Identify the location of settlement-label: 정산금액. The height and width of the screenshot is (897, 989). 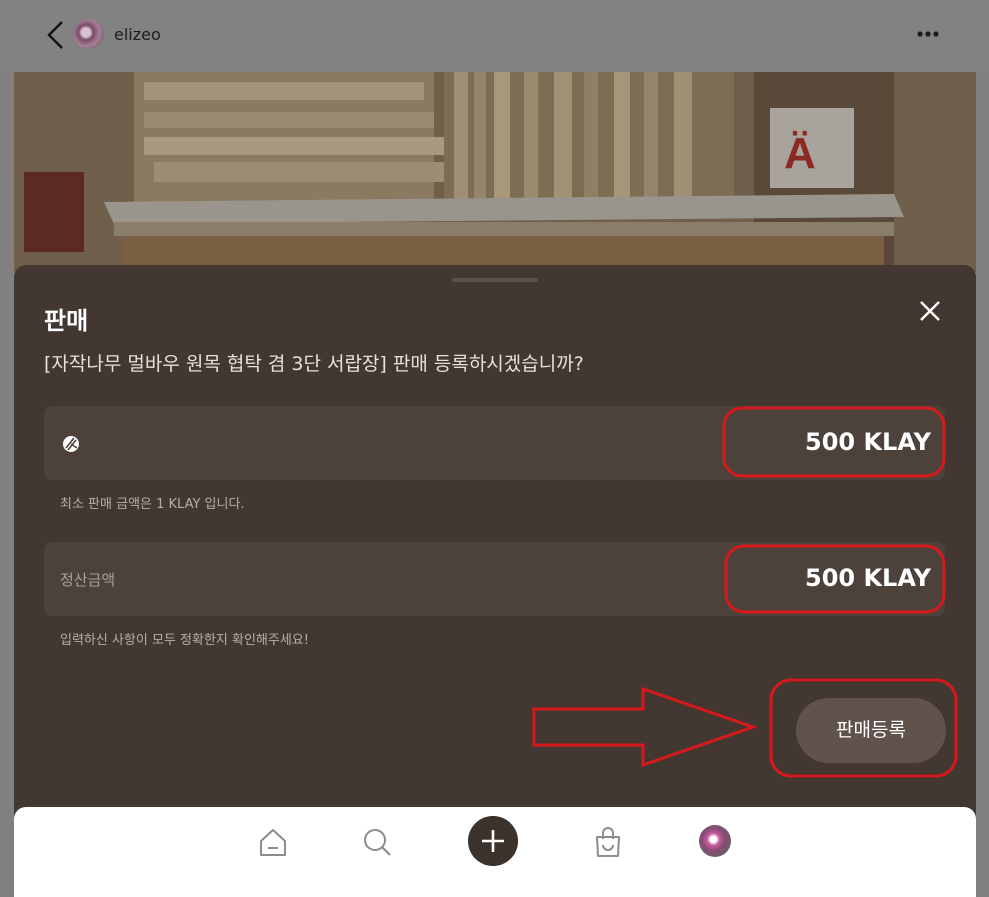
(88, 580).